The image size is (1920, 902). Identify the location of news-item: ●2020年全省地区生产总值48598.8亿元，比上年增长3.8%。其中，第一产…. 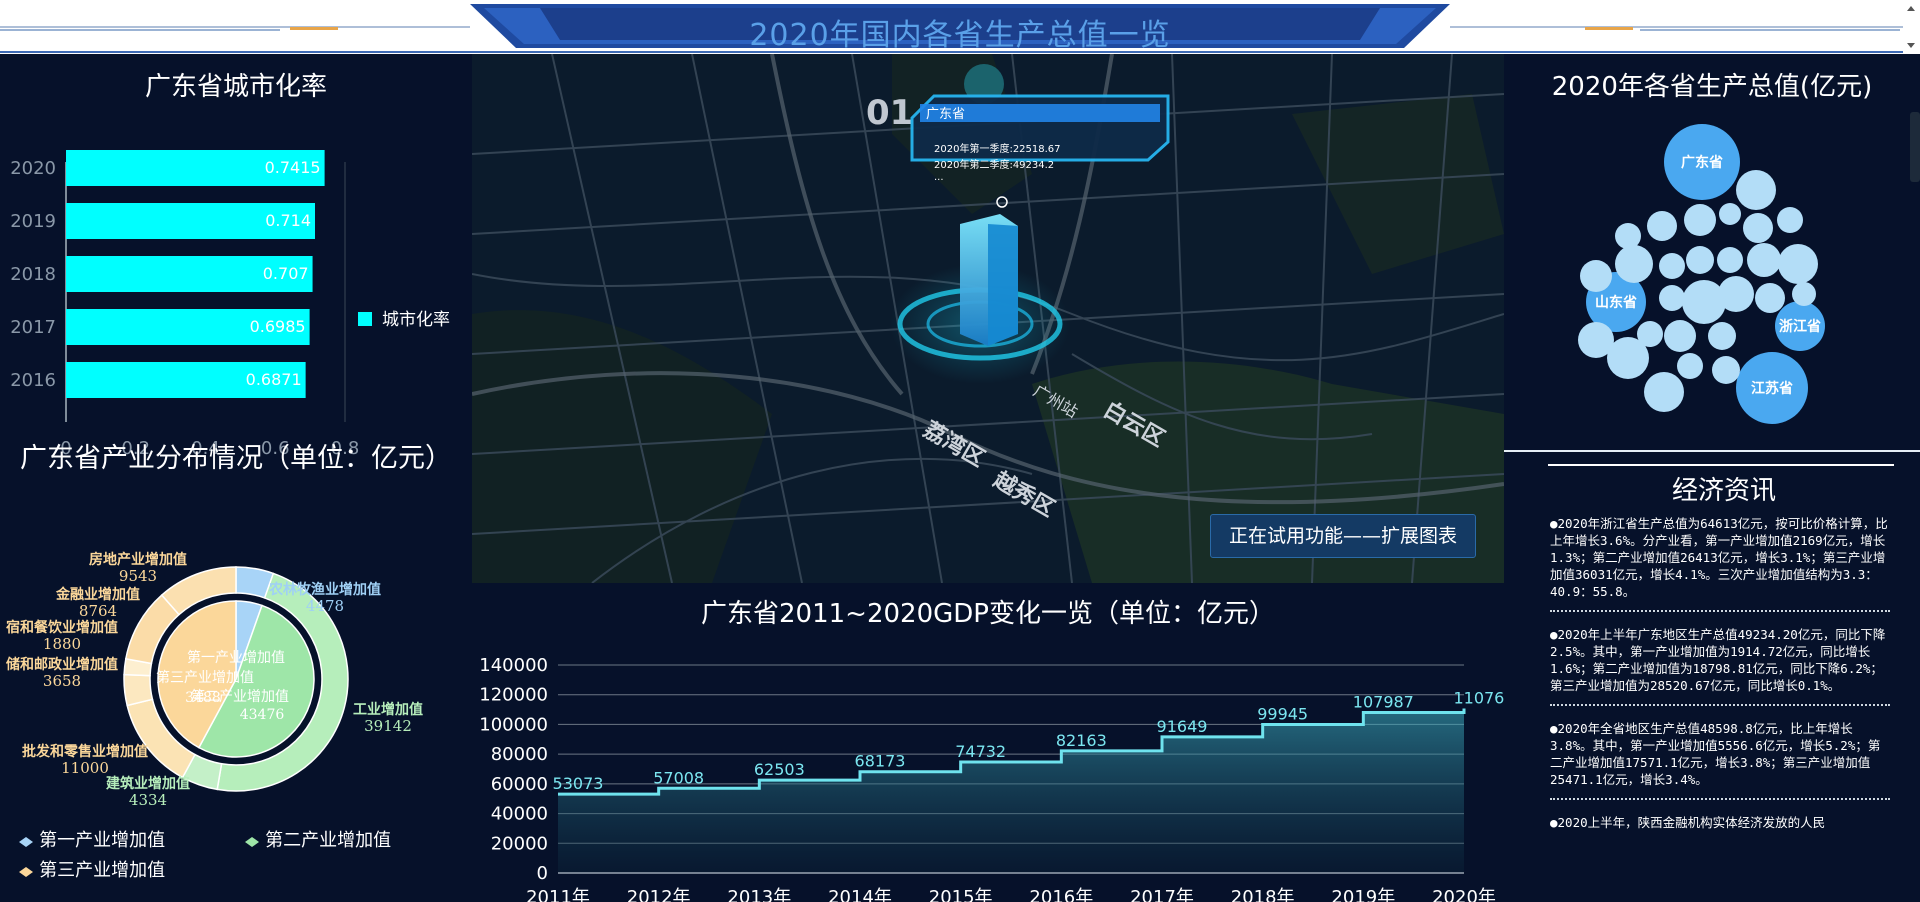
(1720, 760).